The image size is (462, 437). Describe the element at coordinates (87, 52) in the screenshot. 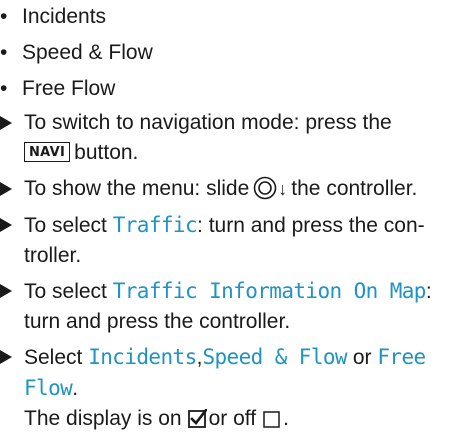

I see `bullet-label: Speed & Flow` at that location.